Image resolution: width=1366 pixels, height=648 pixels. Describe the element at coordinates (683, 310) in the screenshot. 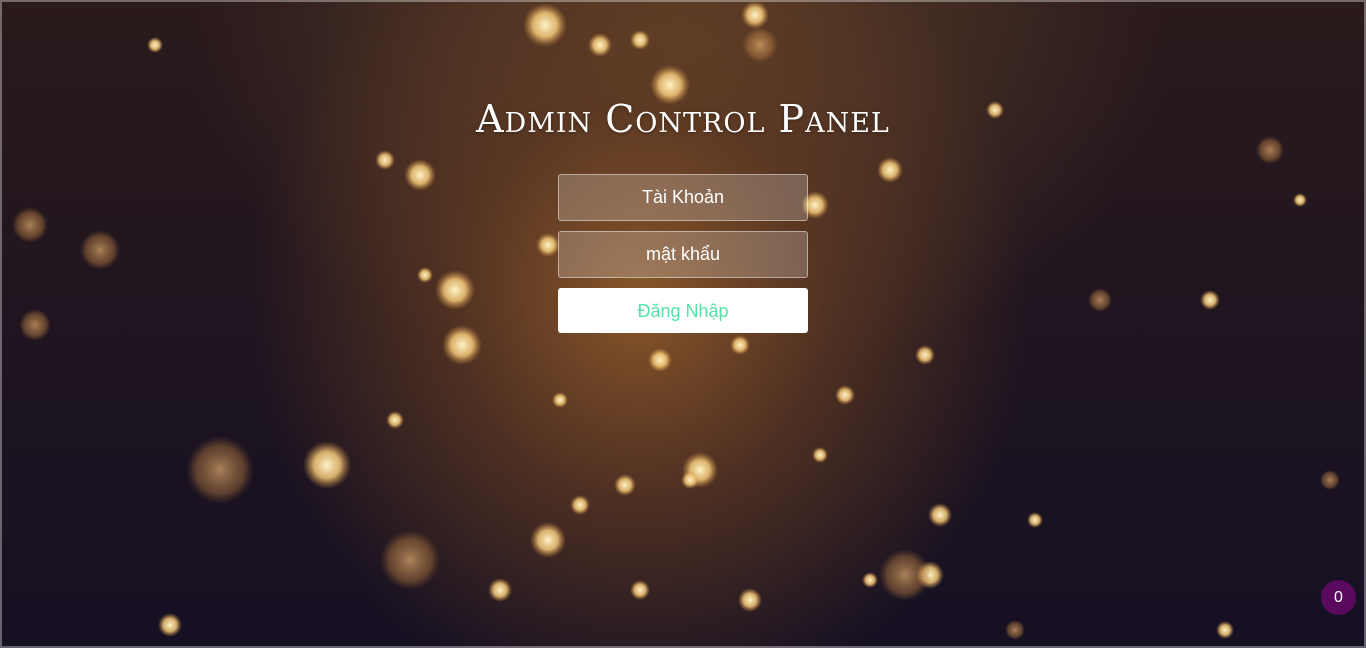

I see `login-button: Đăng Nhập` at that location.